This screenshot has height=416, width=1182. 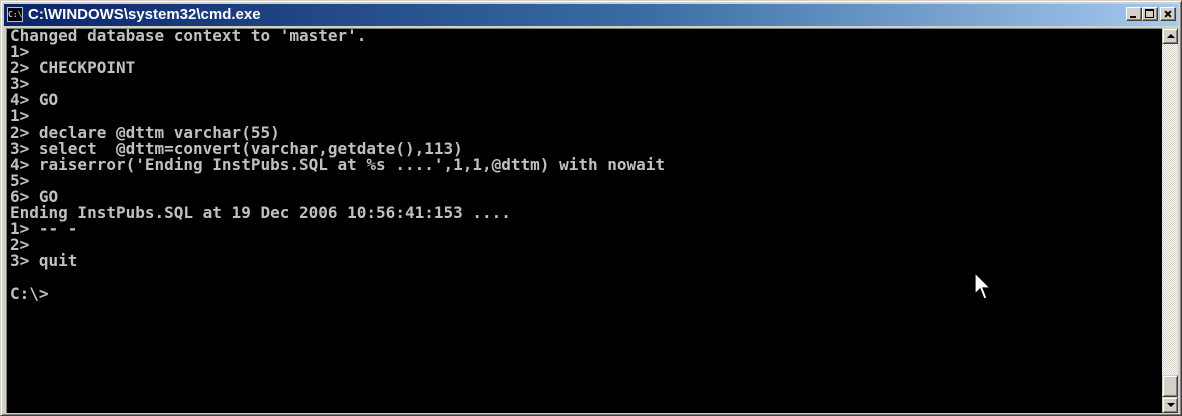 What do you see at coordinates (20, 180) in the screenshot?
I see `console-line: 5>` at bounding box center [20, 180].